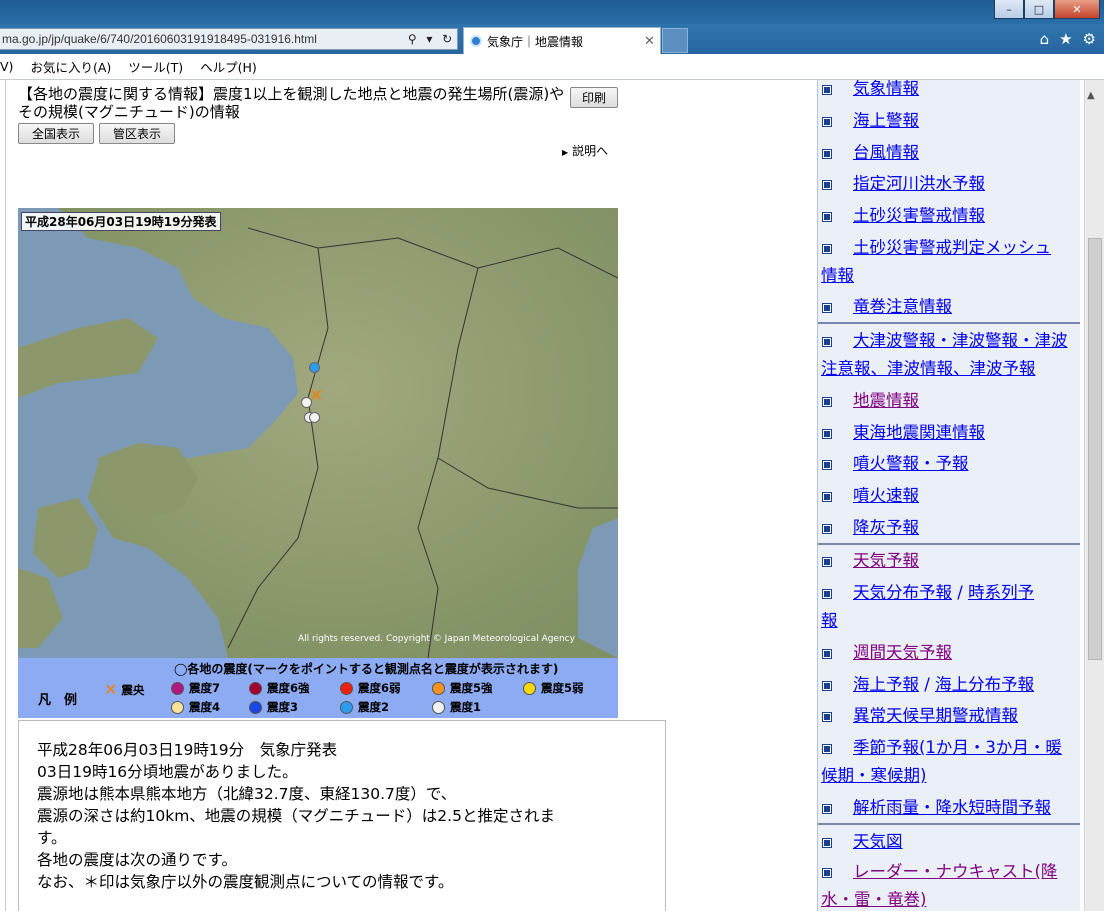  What do you see at coordinates (1077, 9) in the screenshot?
I see `close-window-button: ✕` at bounding box center [1077, 9].